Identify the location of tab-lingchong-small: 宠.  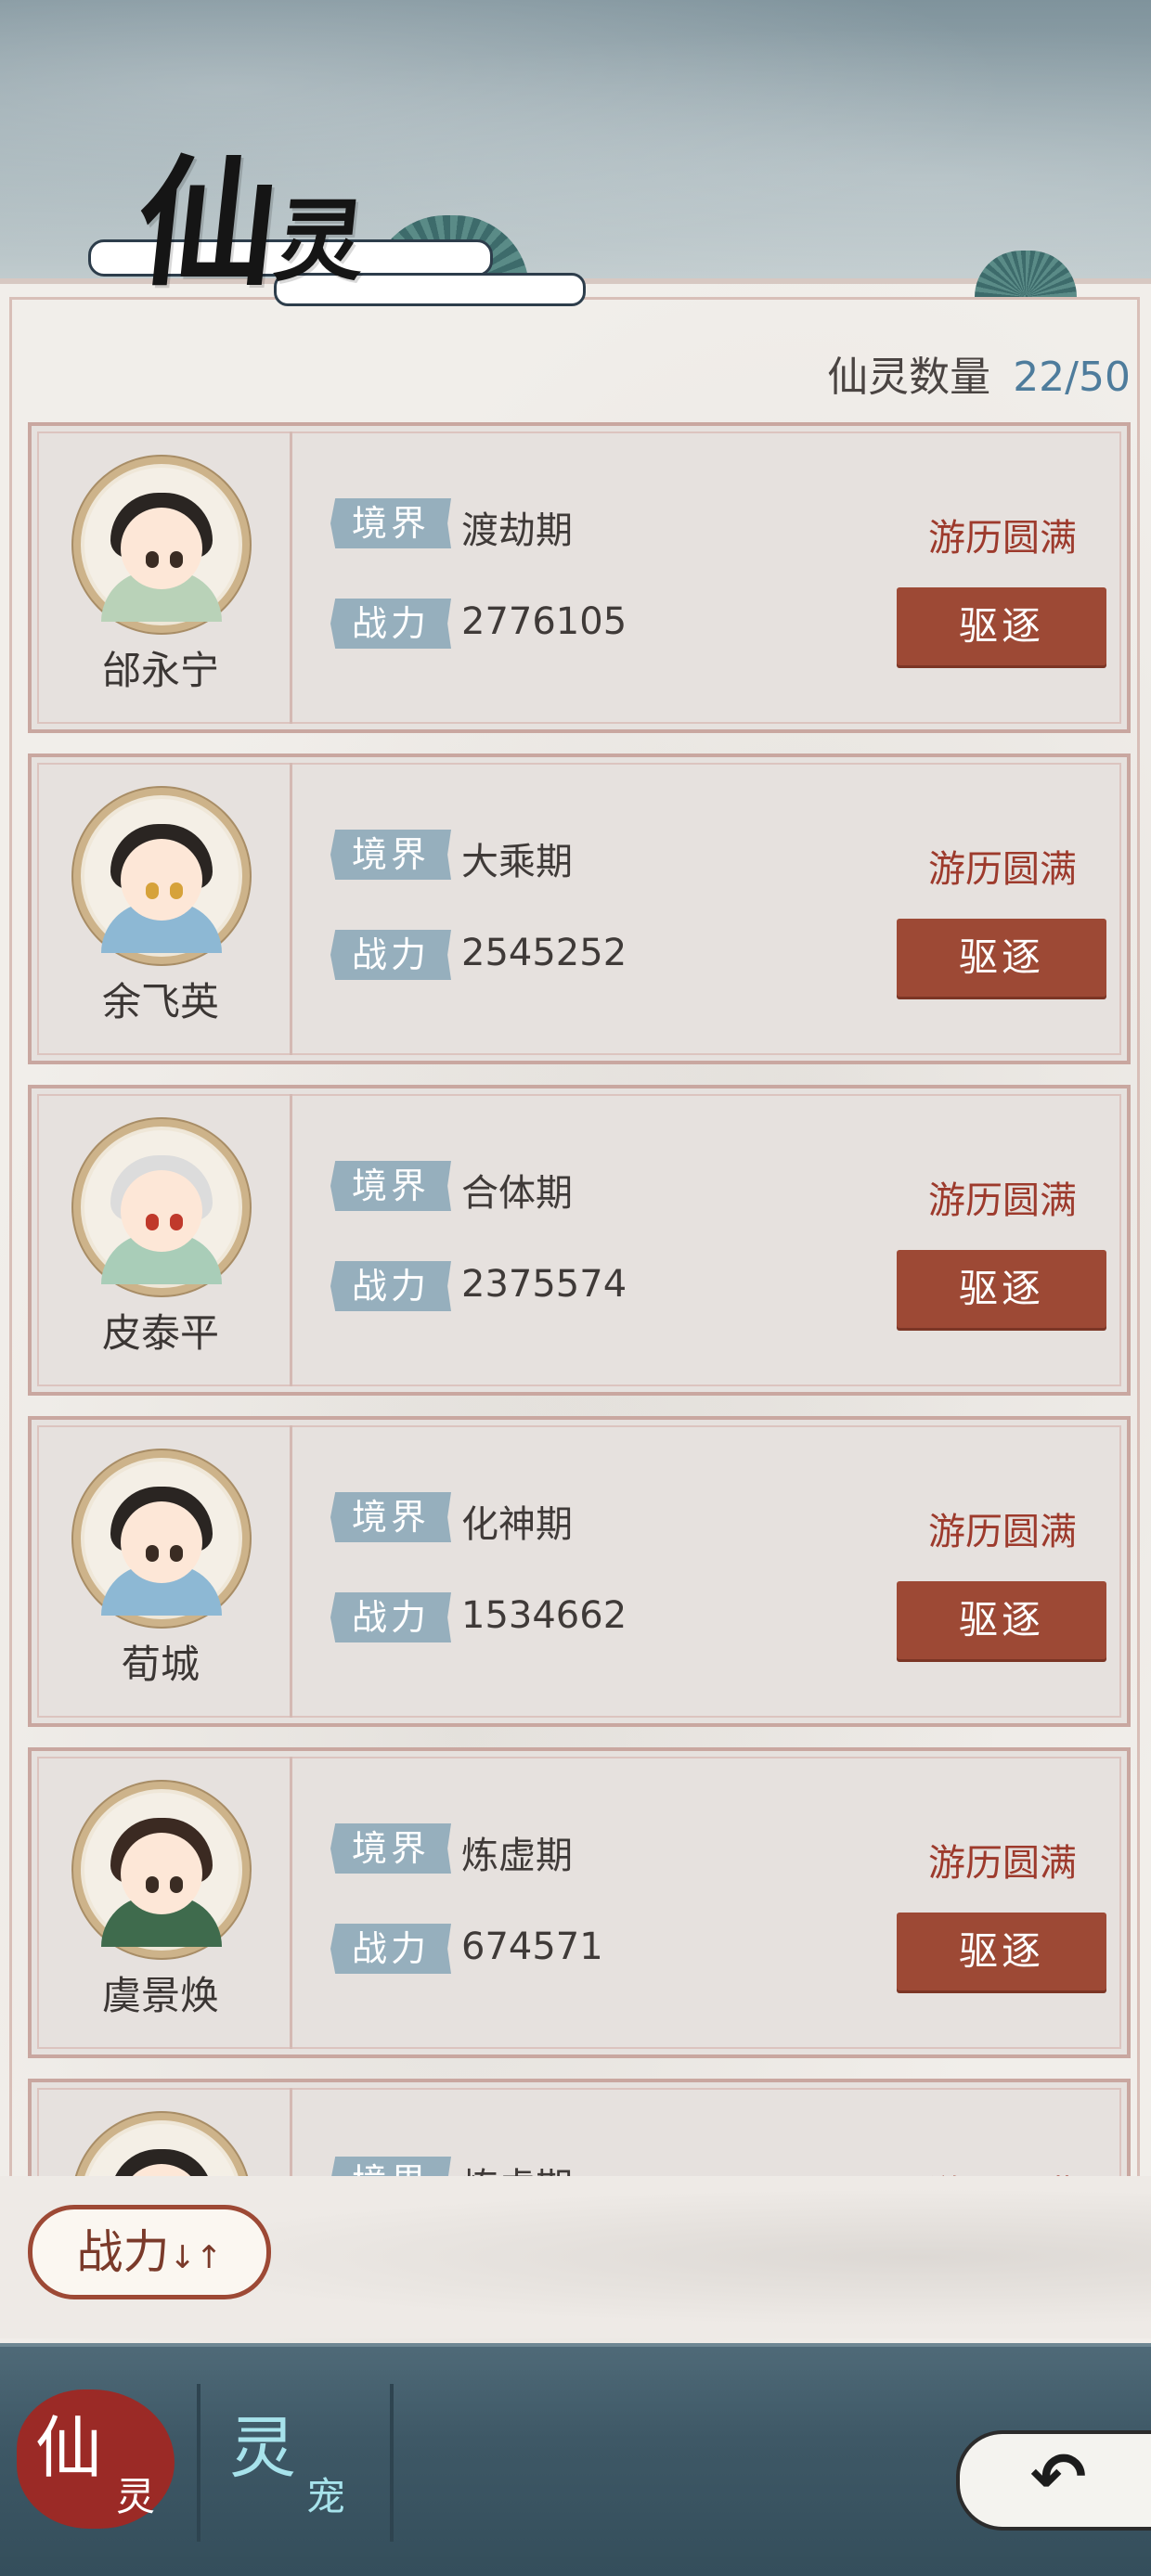
(326, 2496).